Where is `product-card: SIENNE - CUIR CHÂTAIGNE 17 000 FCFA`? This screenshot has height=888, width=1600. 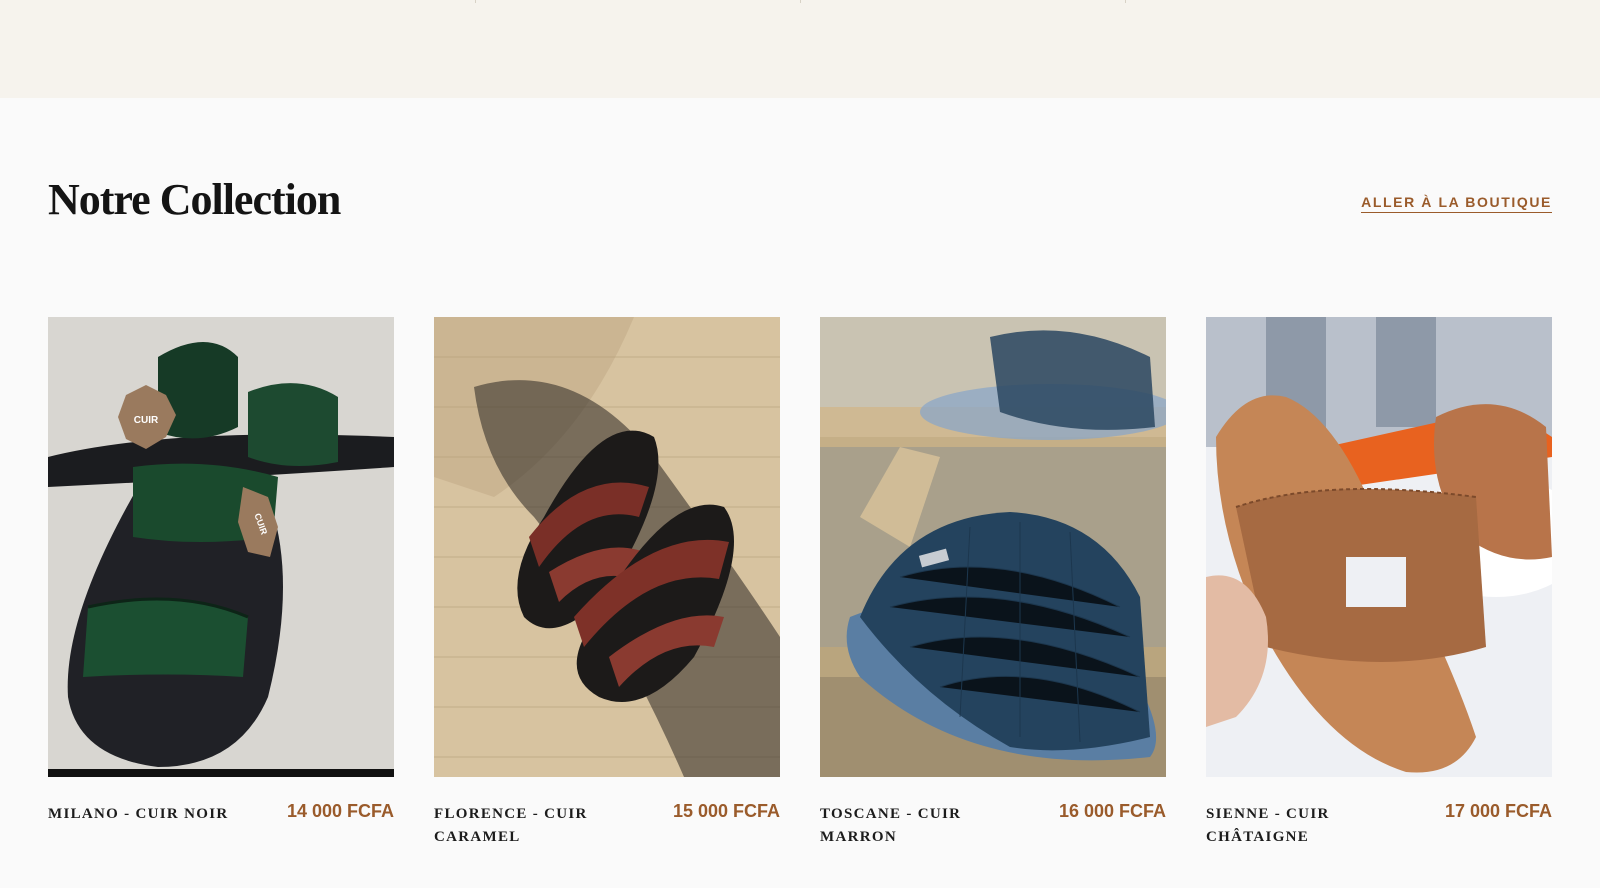 product-card: SIENNE - CUIR CHÂTAIGNE 17 000 FCFA is located at coordinates (1379, 598).